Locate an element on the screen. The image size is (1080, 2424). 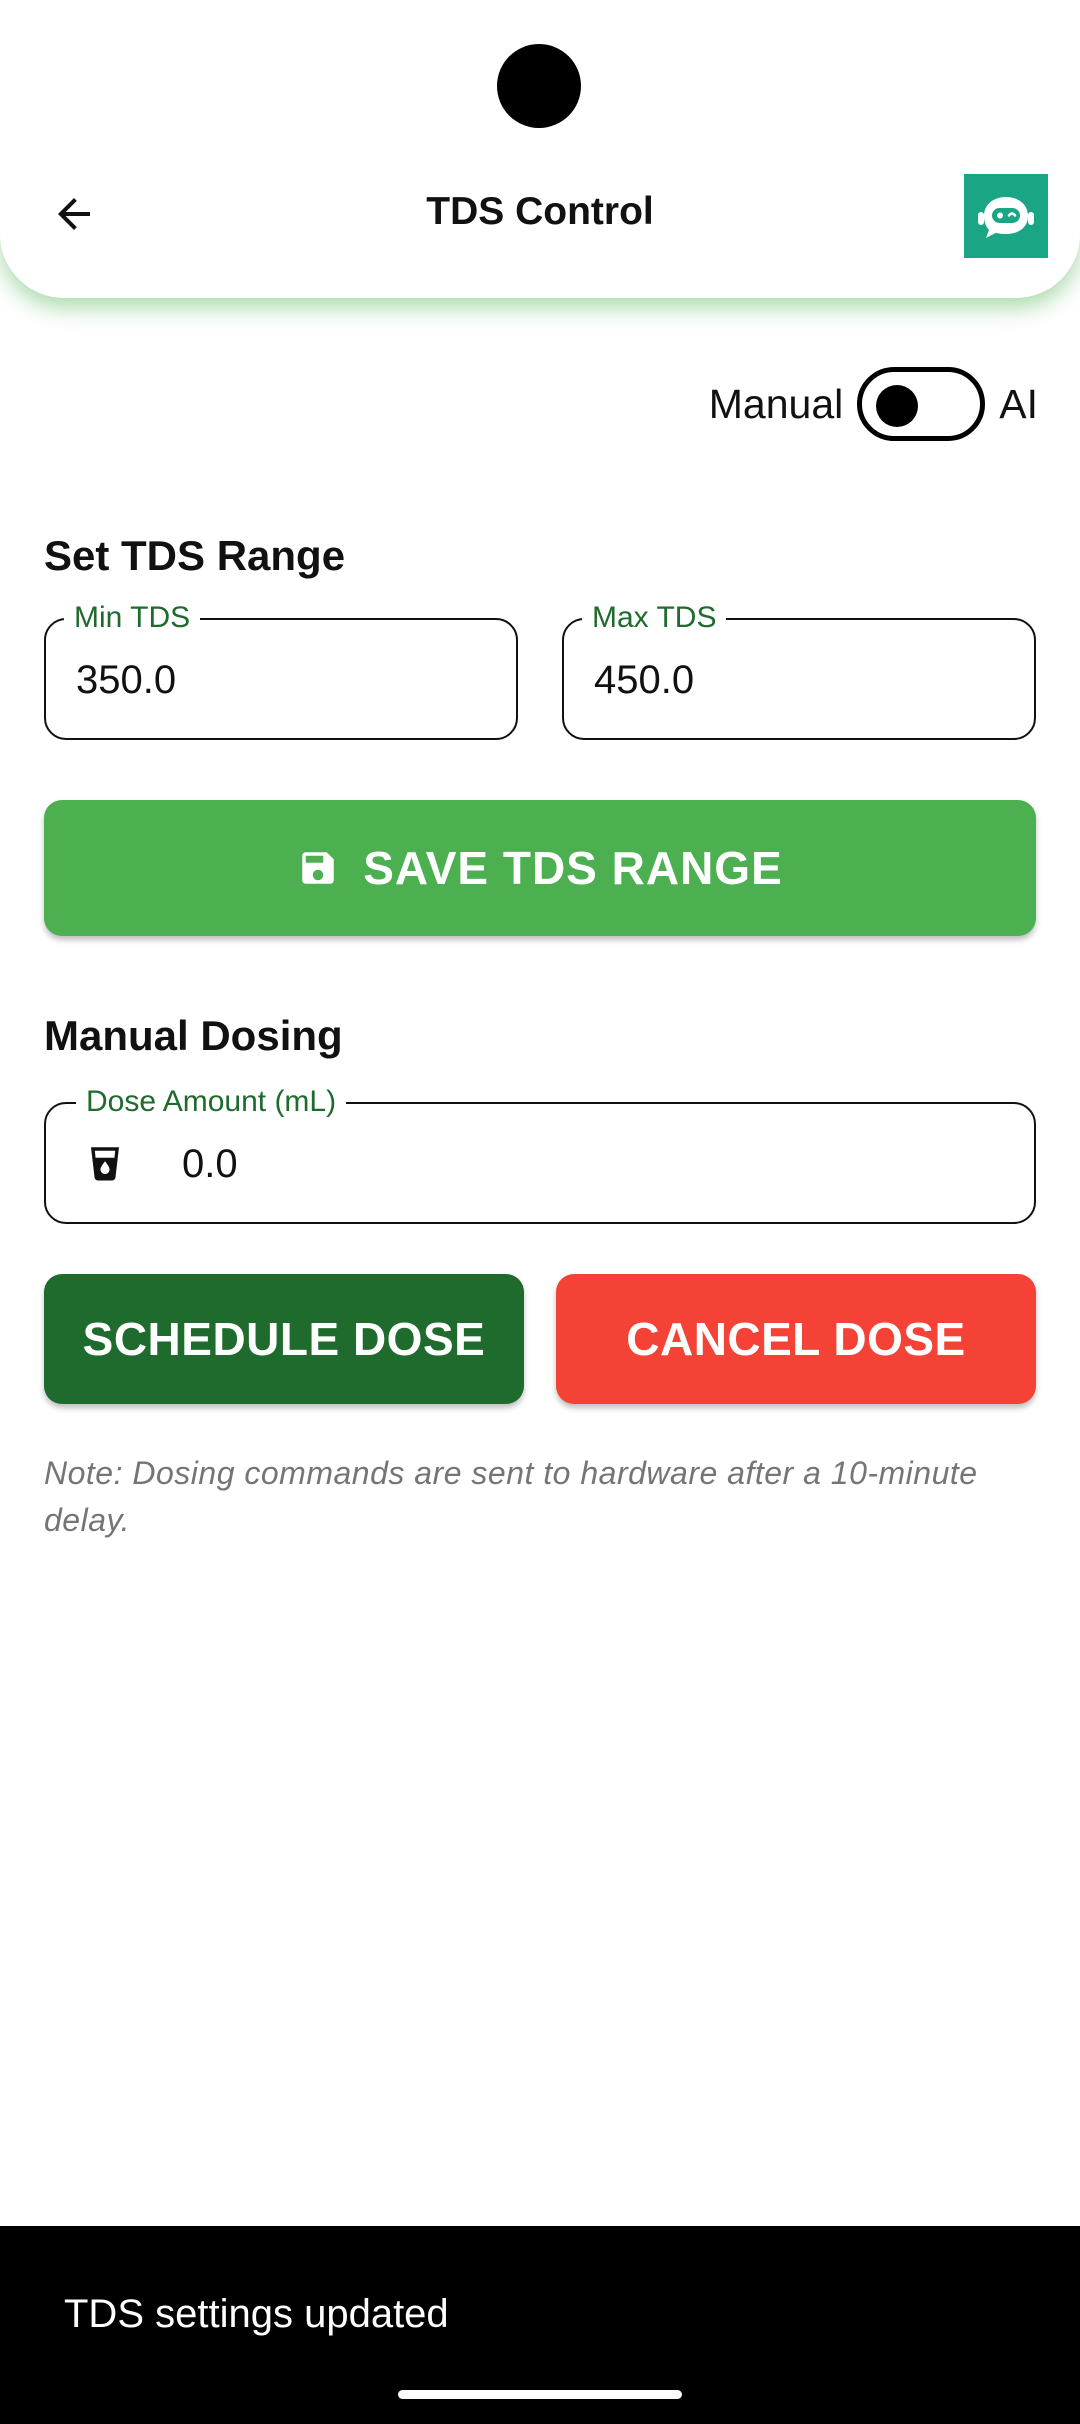
schedule-dose-button: SCHEDULE DOSE is located at coordinates (284, 1339).